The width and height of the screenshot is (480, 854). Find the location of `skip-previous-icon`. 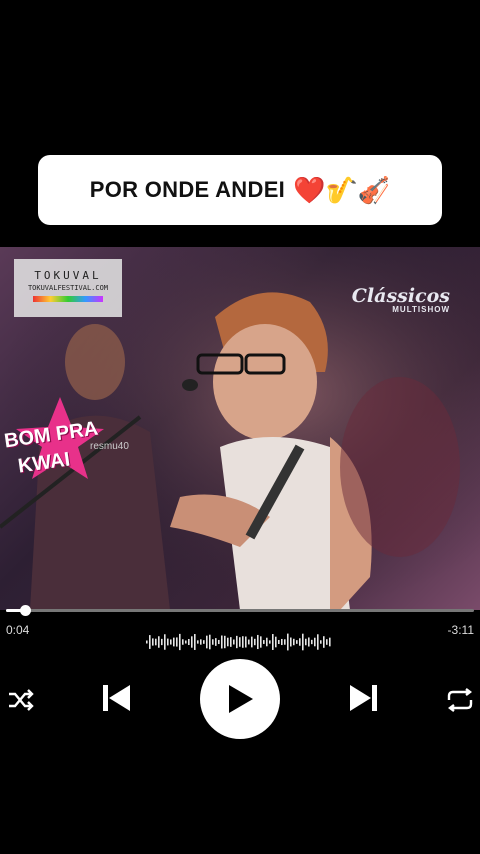

skip-previous-icon is located at coordinates (116, 698).